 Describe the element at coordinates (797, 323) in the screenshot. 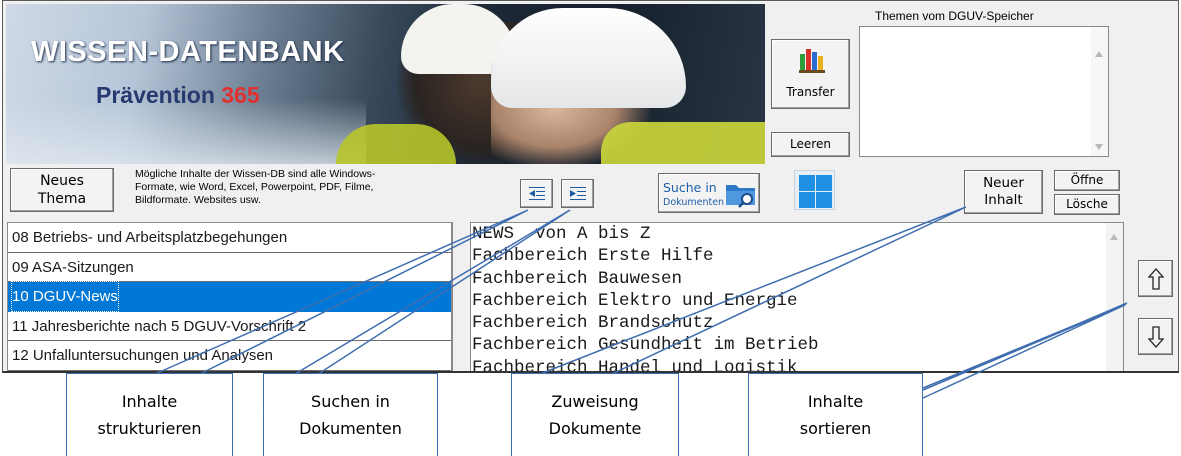

I see `content-list-item: Fachbereich Brandschutz` at that location.